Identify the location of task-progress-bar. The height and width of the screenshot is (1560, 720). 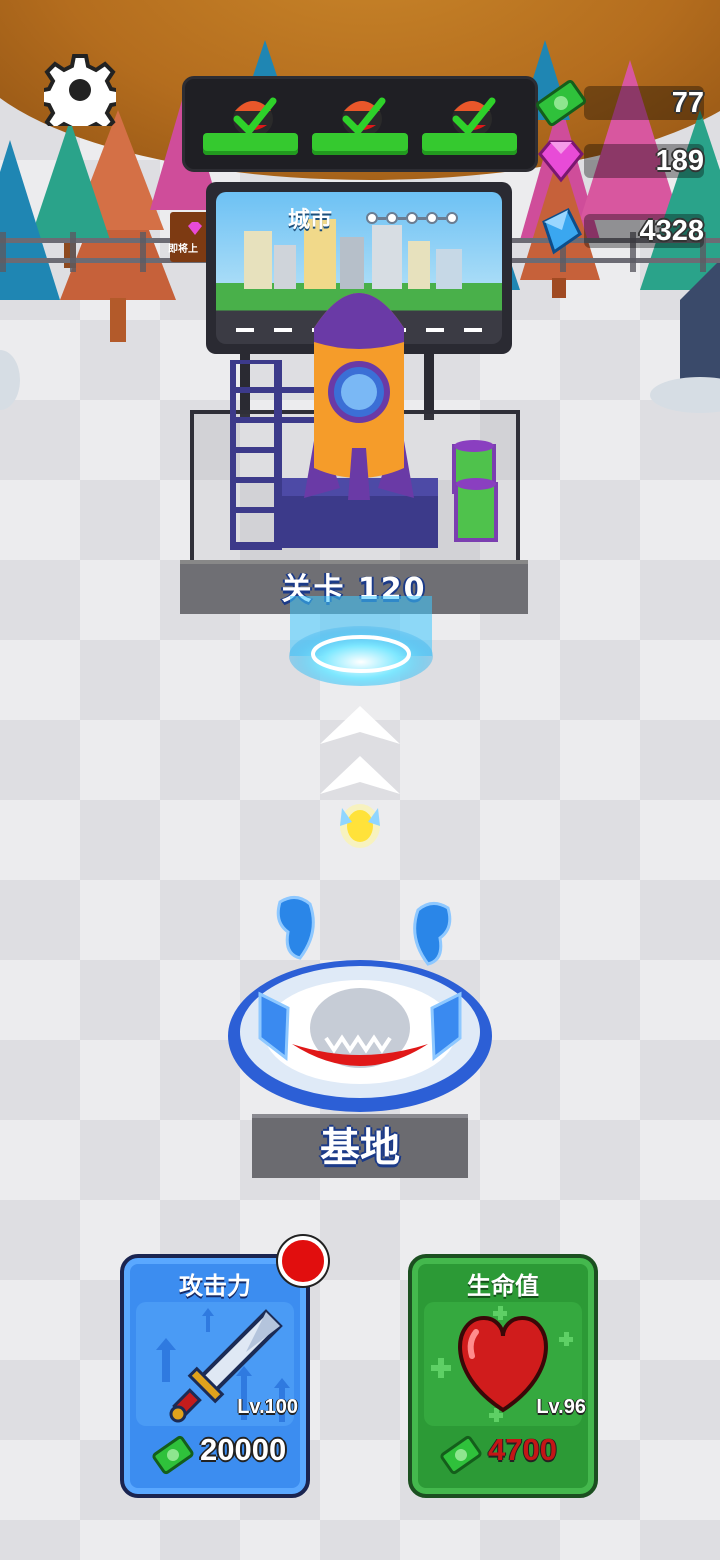
(360, 124).